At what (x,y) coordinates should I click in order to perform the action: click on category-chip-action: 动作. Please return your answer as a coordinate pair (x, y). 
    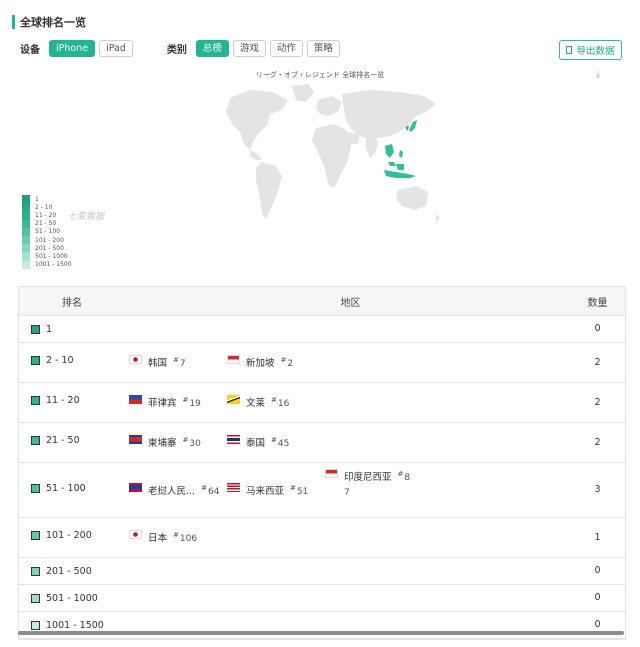
    Looking at the image, I should click on (286, 48).